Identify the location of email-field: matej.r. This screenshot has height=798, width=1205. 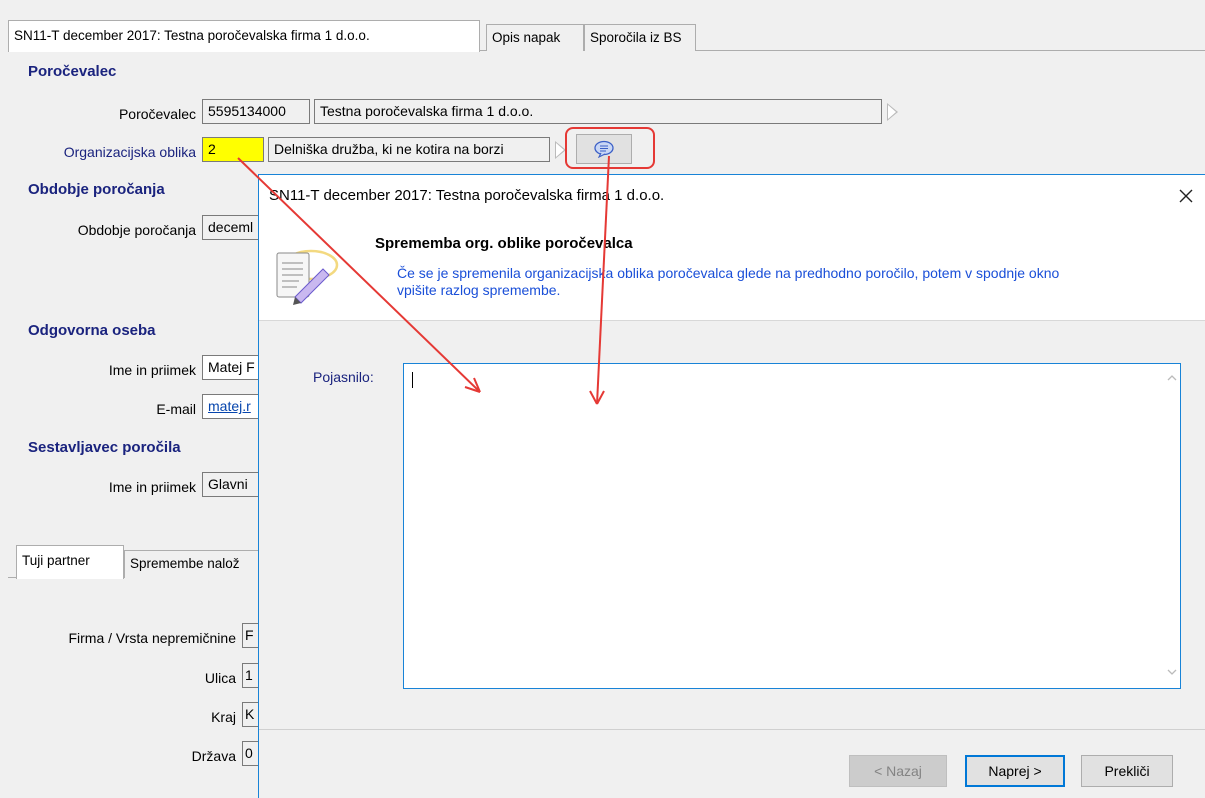
(232, 406).